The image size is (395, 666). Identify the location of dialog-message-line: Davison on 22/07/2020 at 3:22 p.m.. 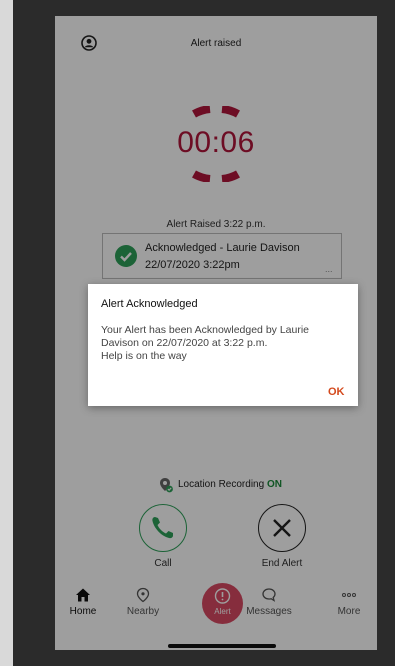
(184, 343).